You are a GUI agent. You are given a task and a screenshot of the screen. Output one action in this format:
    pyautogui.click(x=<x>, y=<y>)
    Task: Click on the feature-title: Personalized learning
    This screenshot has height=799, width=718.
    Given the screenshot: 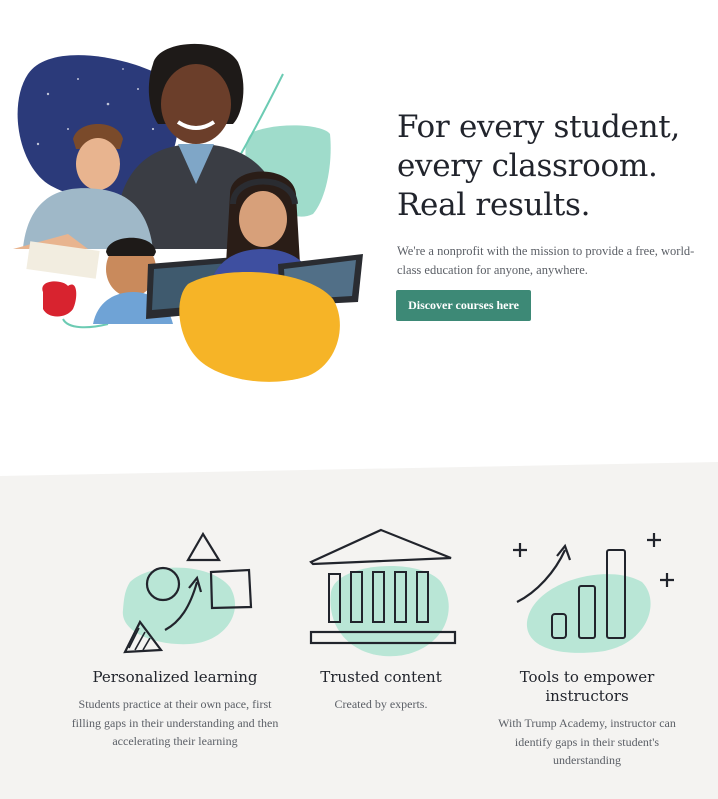 What is the action you would take?
    pyautogui.click(x=175, y=677)
    